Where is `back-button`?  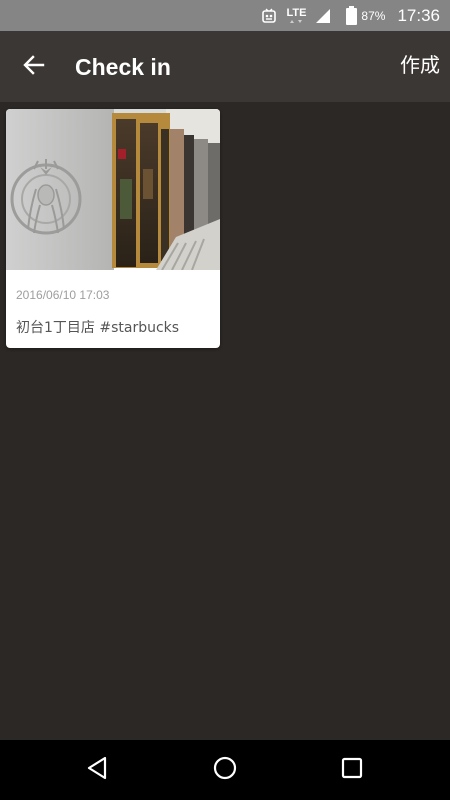 back-button is located at coordinates (34, 67).